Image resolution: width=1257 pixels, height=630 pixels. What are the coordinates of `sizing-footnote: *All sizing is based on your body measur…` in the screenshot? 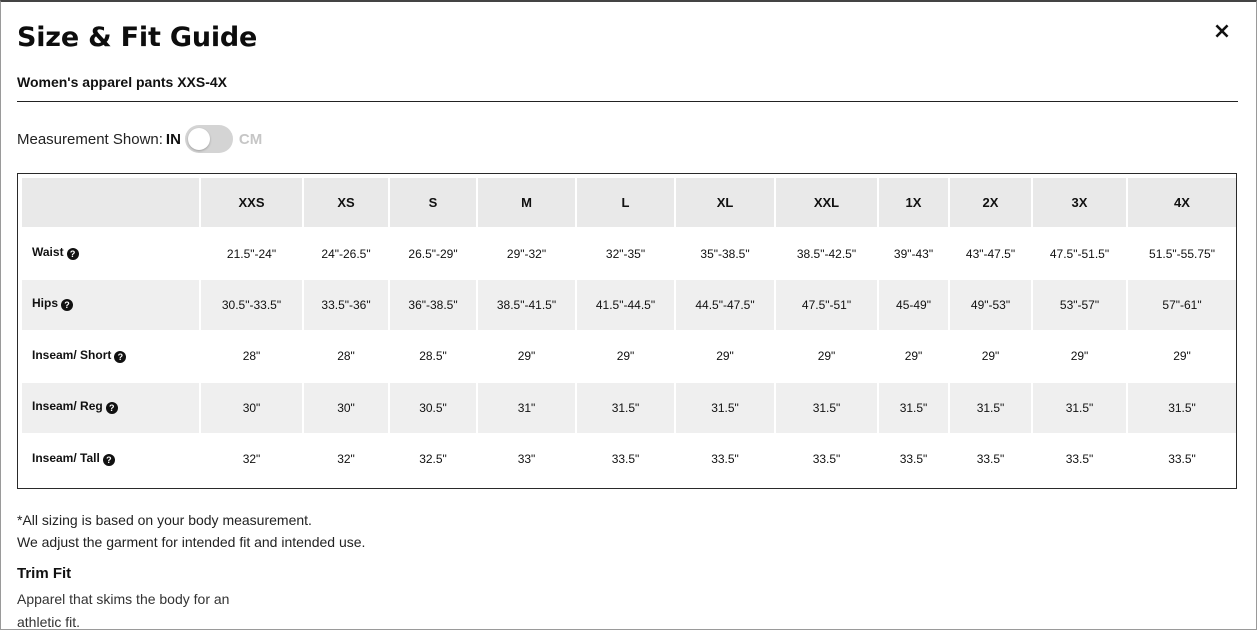 It's located at (191, 531).